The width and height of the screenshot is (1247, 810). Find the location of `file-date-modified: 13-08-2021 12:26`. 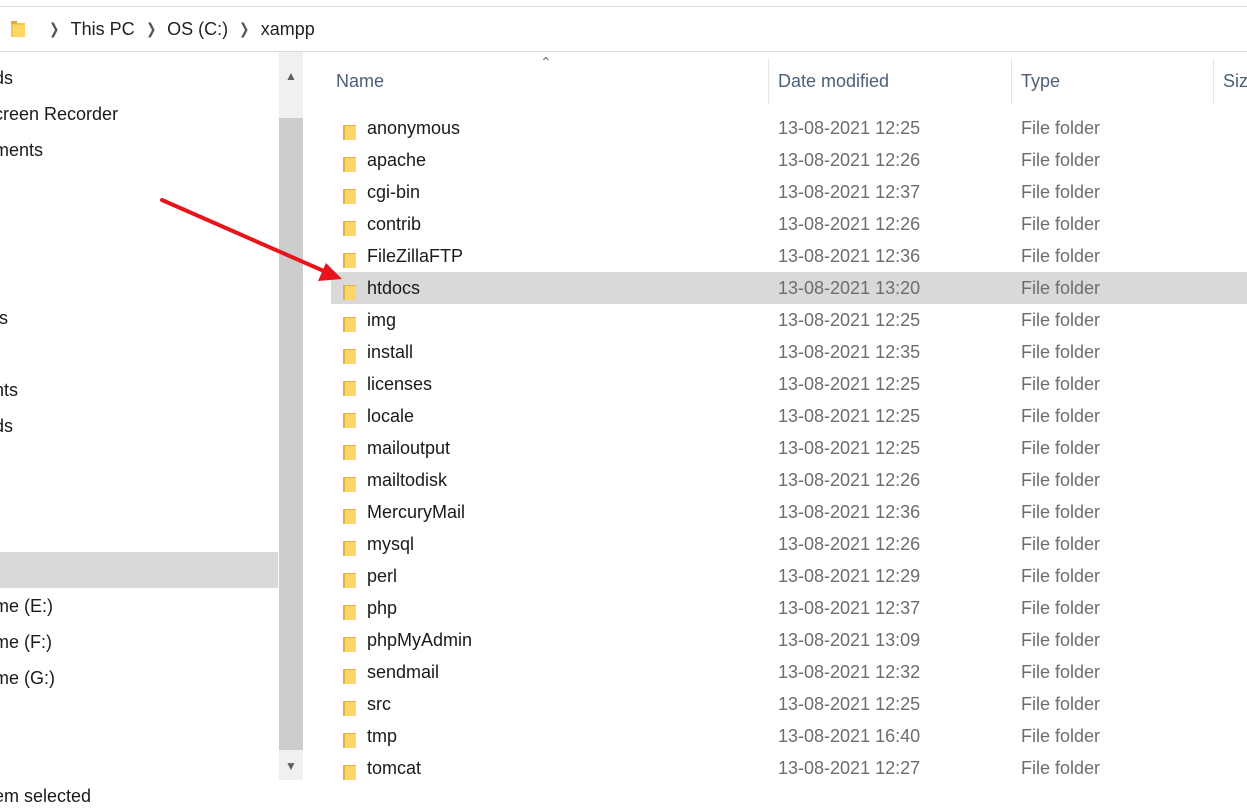

file-date-modified: 13-08-2021 12:26 is located at coordinates (849, 160).